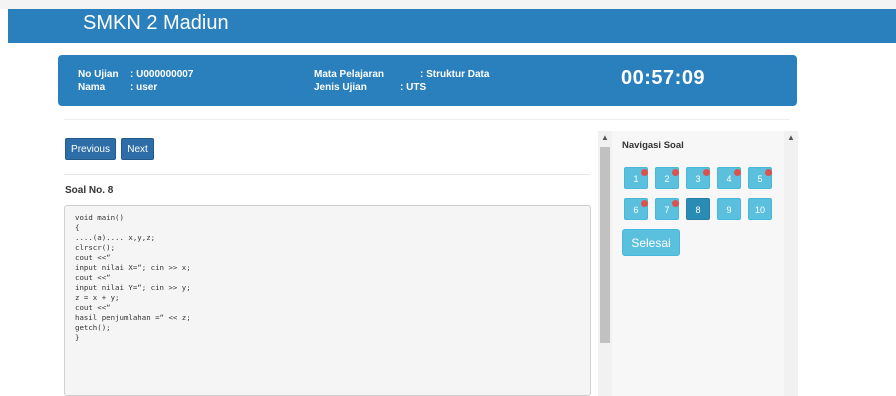 The height and width of the screenshot is (396, 896). What do you see at coordinates (156, 23) in the screenshot?
I see `school-name: SMKN 2 Madiun` at bounding box center [156, 23].